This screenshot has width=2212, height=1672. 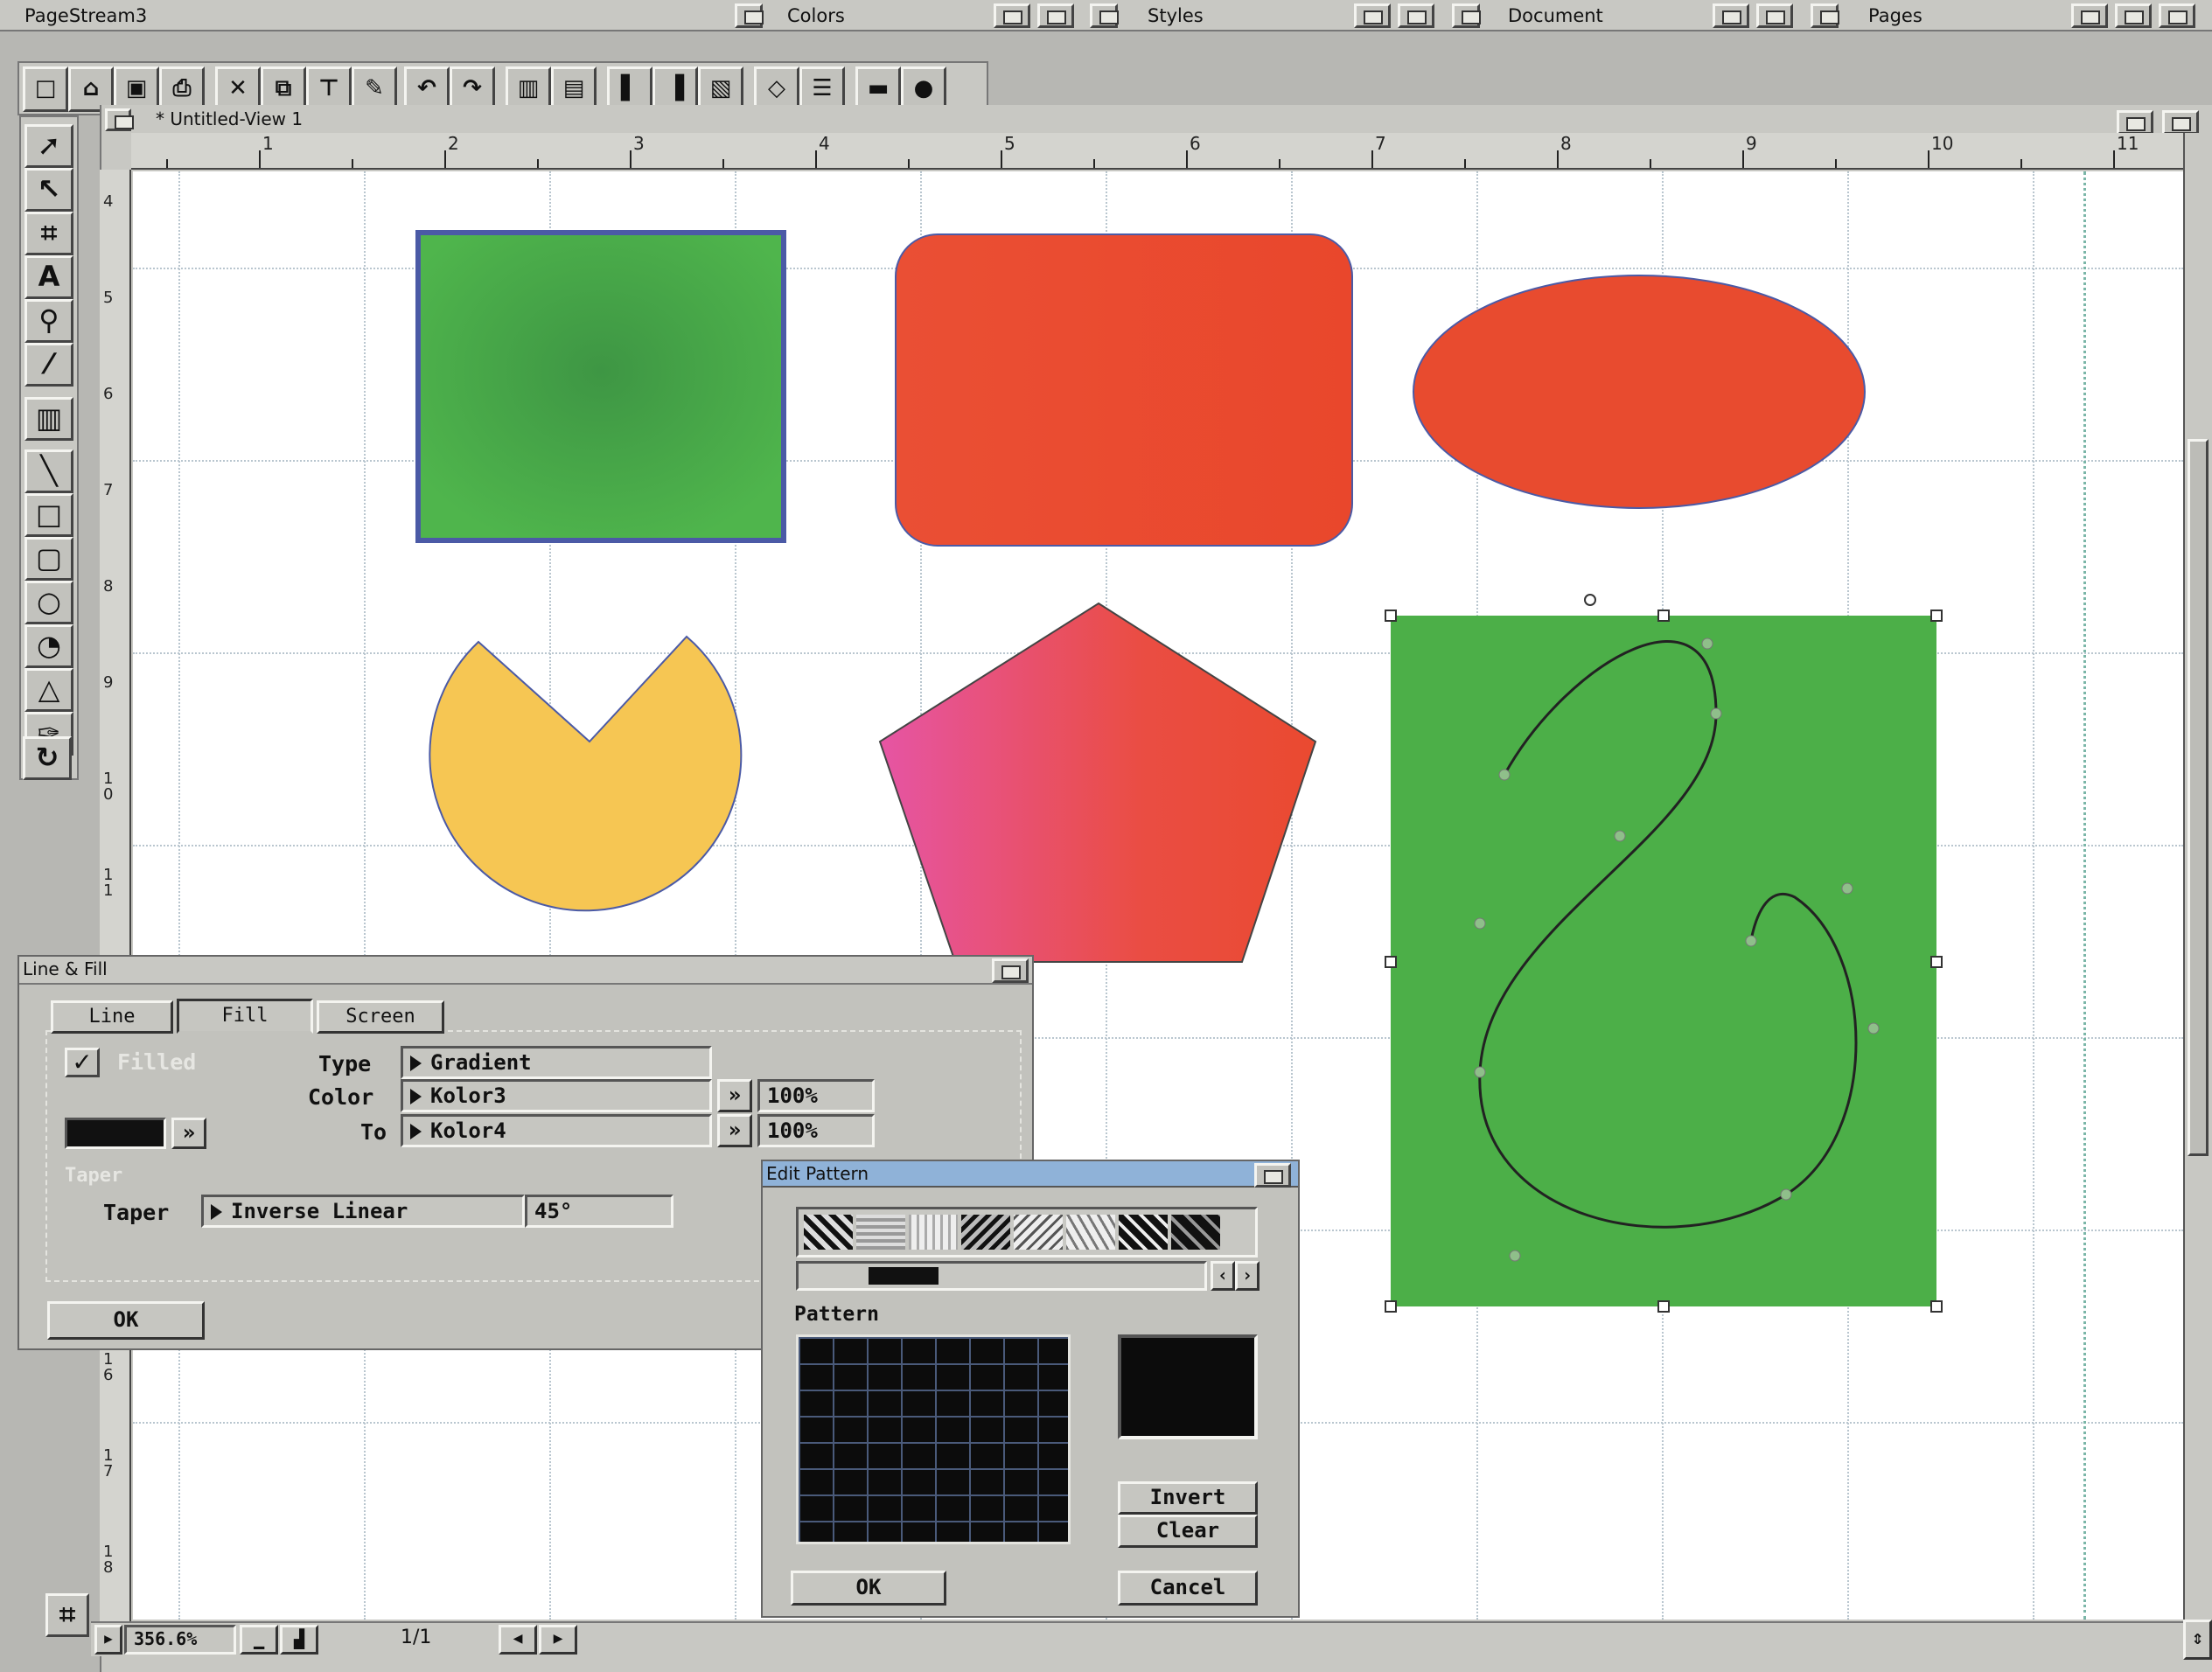 What do you see at coordinates (2177, 16) in the screenshot?
I see `pages-panel-extra-gadget` at bounding box center [2177, 16].